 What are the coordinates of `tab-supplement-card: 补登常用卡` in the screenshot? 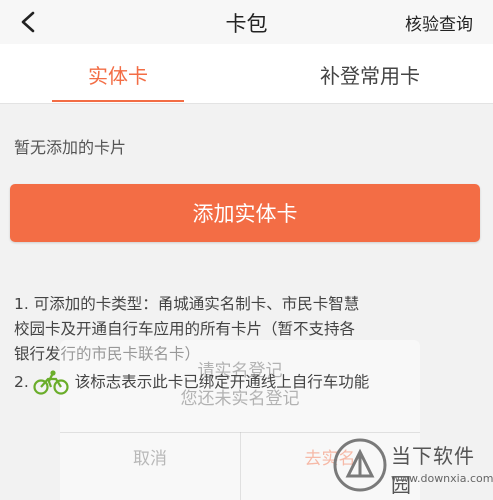 It's located at (370, 74).